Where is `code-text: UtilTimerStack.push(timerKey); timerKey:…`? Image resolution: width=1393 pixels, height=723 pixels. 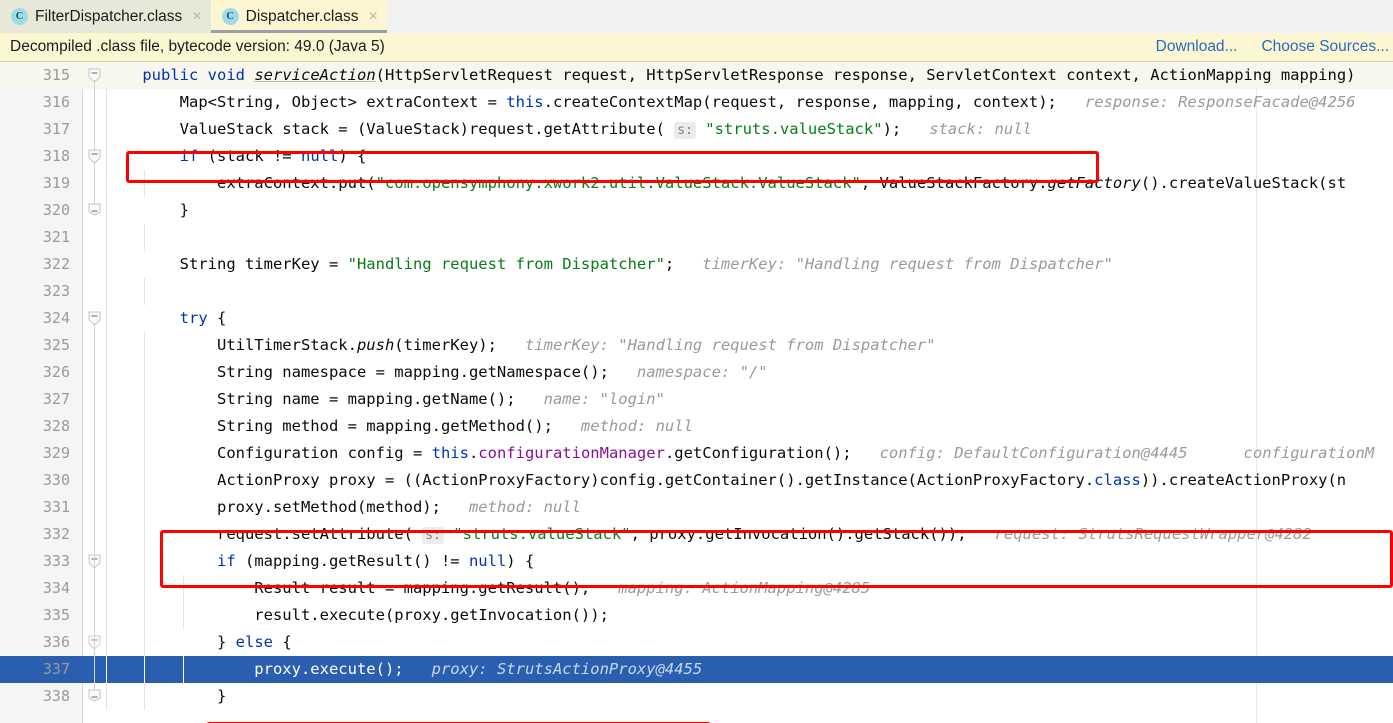
code-text: UtilTimerStack.push(timerKey); timerKey:… is located at coordinates (520, 345).